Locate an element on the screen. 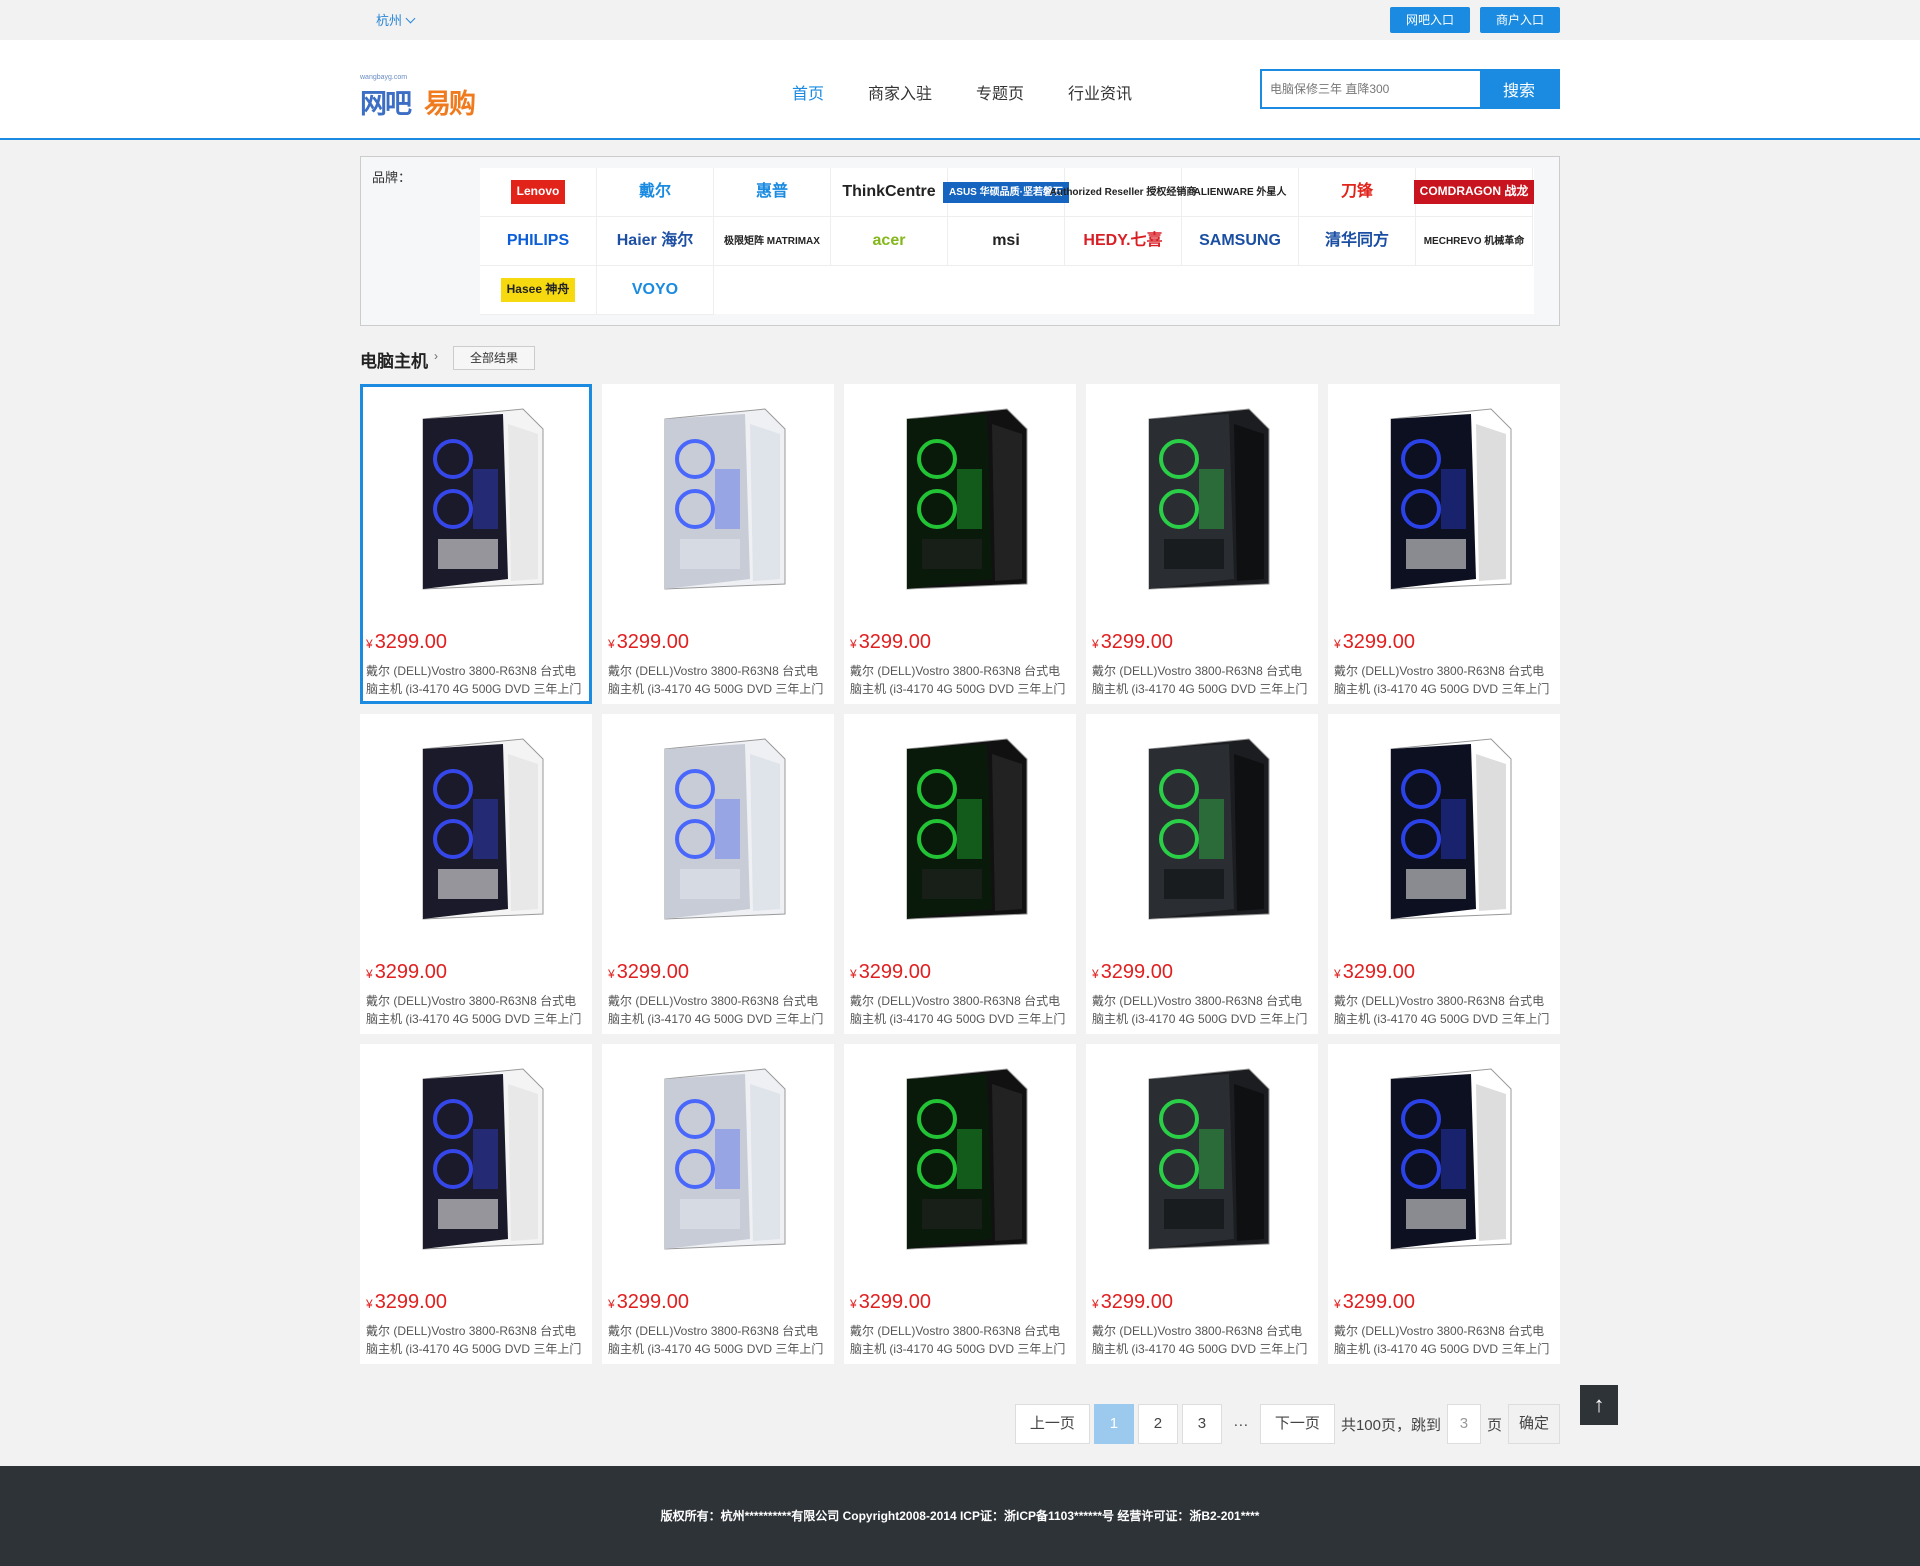 The height and width of the screenshot is (1566, 1920). nav-industry-news: 行业资讯 is located at coordinates (1100, 92).